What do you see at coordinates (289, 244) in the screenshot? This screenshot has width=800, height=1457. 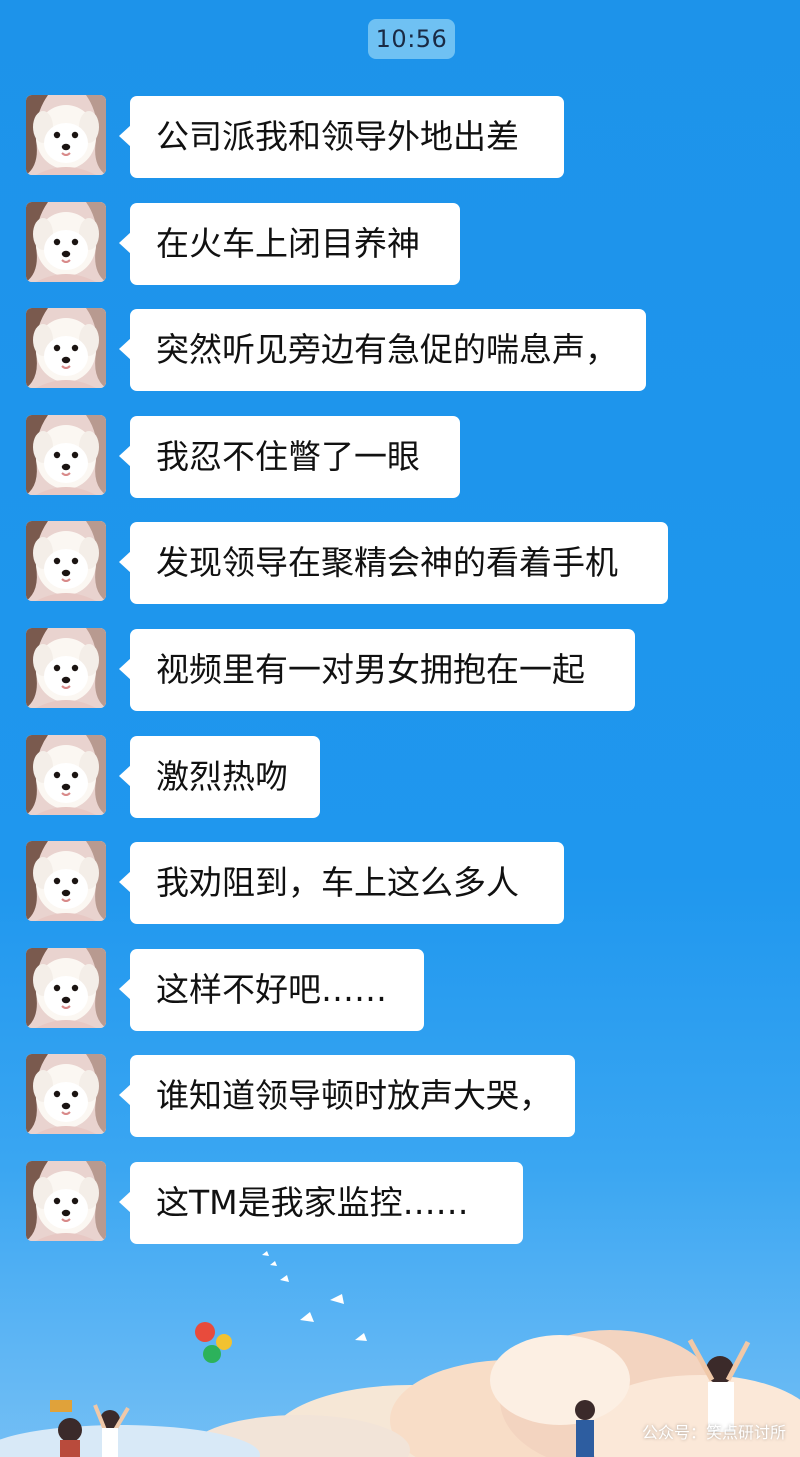 I see `message-bubble: 在火车上闭目养神` at bounding box center [289, 244].